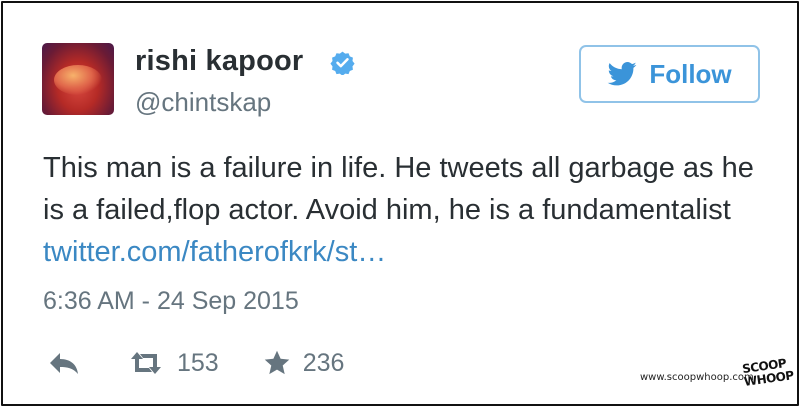  I want to click on retweet-button: 153, so click(150, 363).